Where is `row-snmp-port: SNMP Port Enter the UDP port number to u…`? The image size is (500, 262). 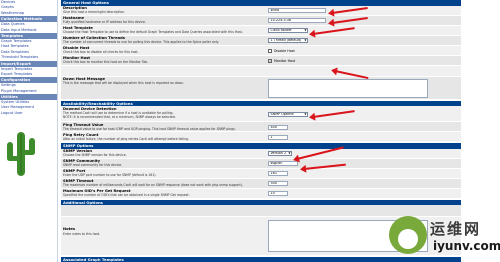 row-snmp-port: SNMP Port Enter the UDP port number to u… is located at coordinates (261, 173).